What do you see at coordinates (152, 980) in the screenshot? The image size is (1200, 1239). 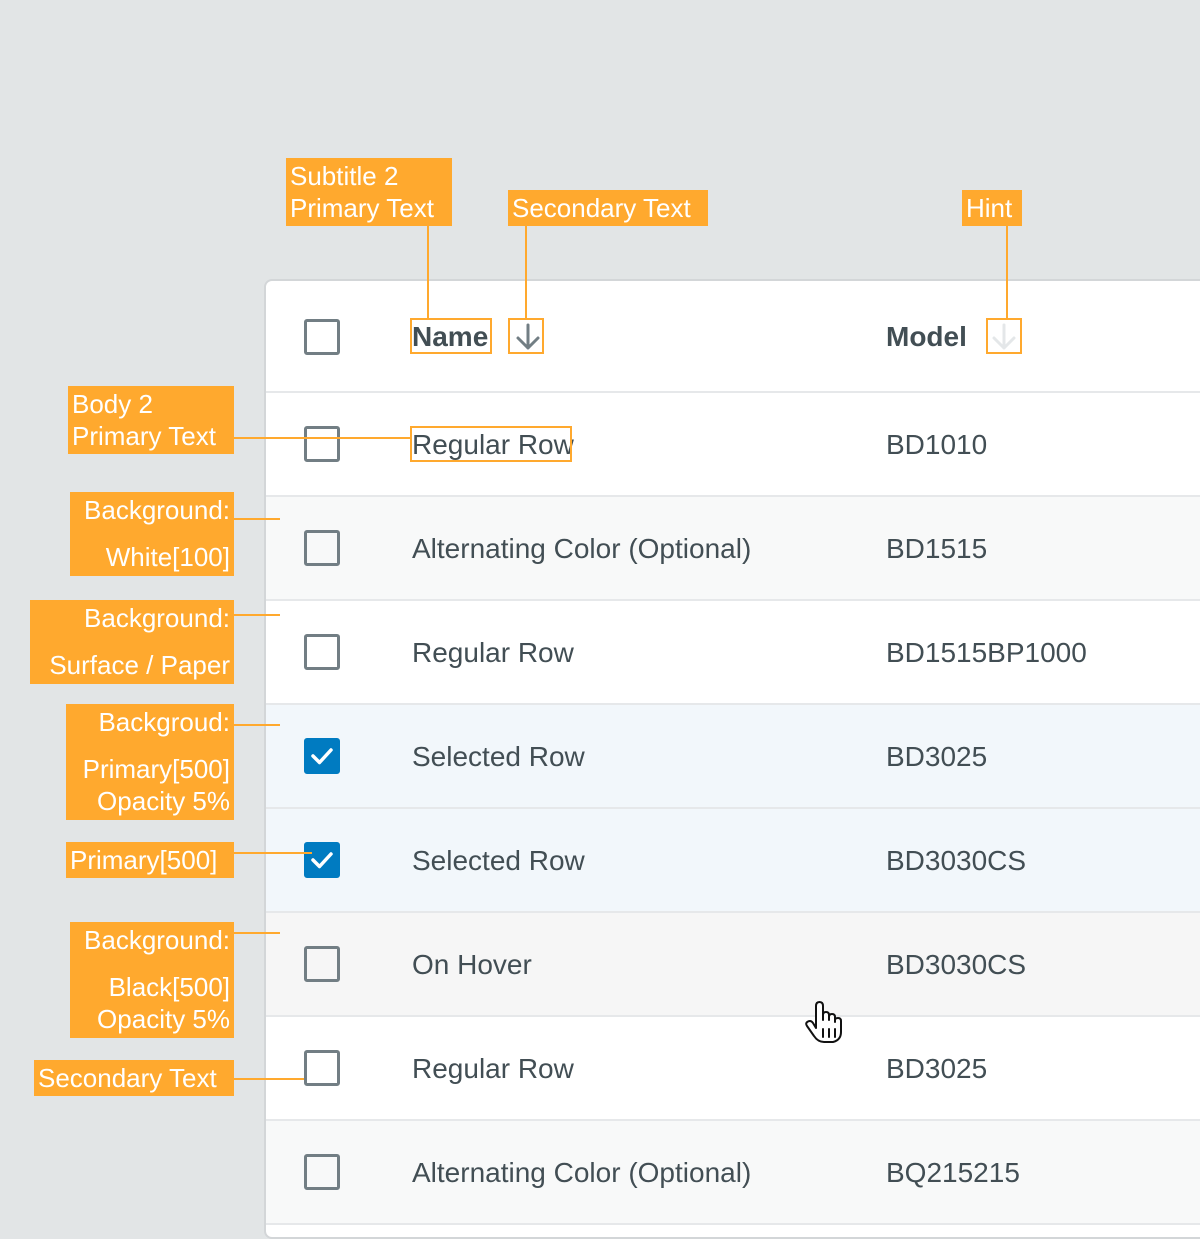 I see `annotation-bg-black: Background: Black[500] Opacity 5%` at bounding box center [152, 980].